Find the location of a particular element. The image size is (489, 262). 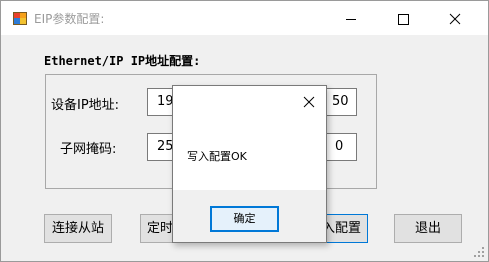

ok-button: 确定 is located at coordinates (244, 219).